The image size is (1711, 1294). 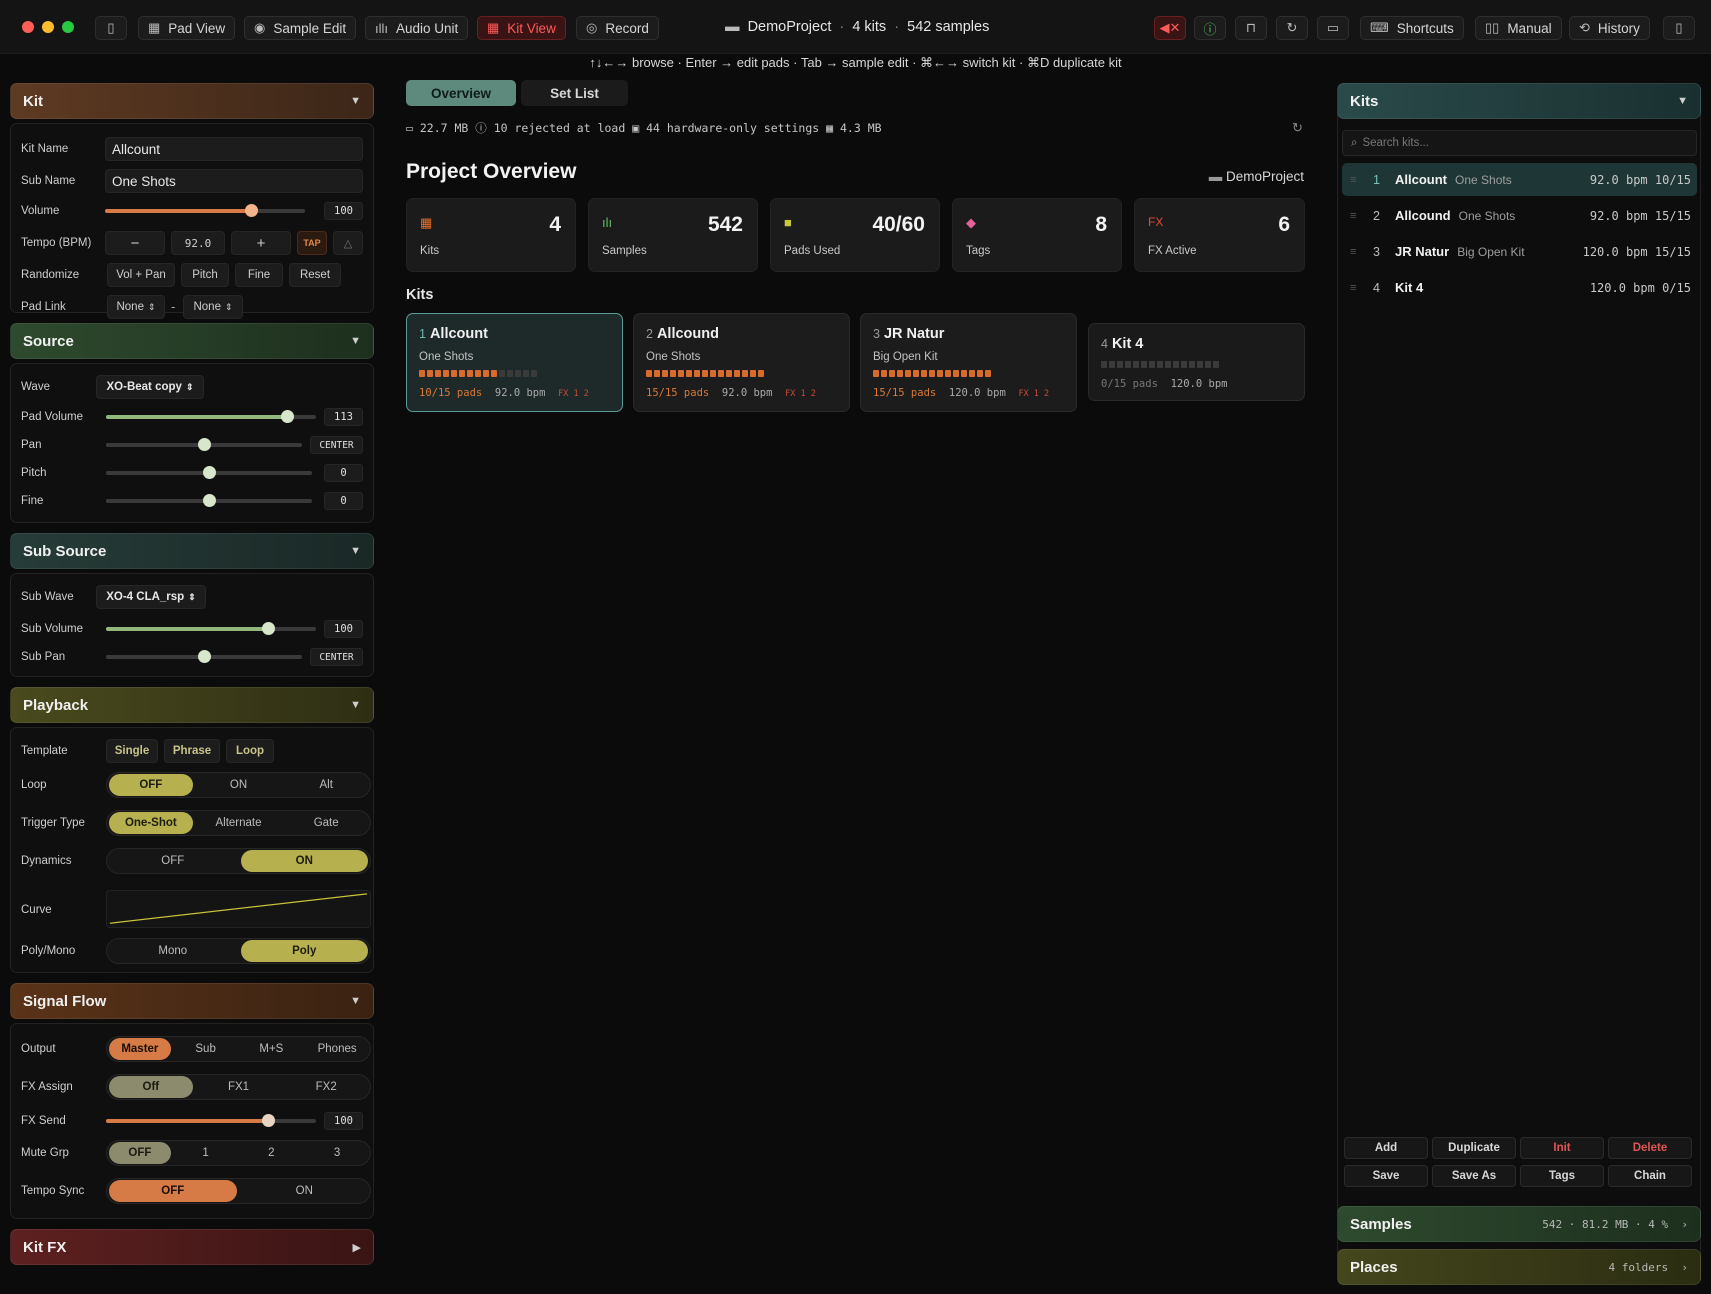 What do you see at coordinates (1412, 28) in the screenshot?
I see `shortcuts-button: ⌨ Shortcuts` at bounding box center [1412, 28].